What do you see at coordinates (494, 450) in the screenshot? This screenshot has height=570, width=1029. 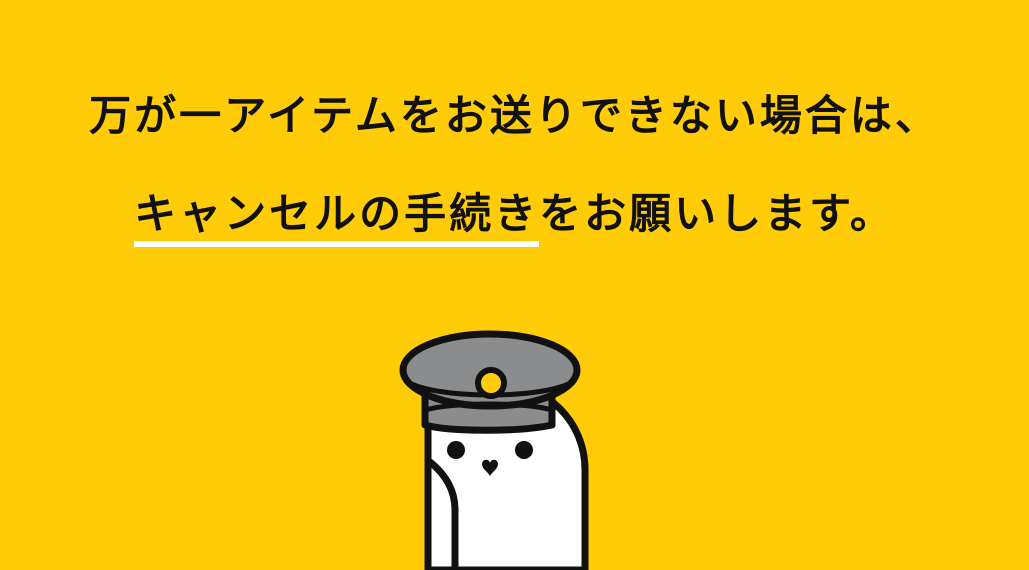 I see `conductor-mascot-illustration` at bounding box center [494, 450].